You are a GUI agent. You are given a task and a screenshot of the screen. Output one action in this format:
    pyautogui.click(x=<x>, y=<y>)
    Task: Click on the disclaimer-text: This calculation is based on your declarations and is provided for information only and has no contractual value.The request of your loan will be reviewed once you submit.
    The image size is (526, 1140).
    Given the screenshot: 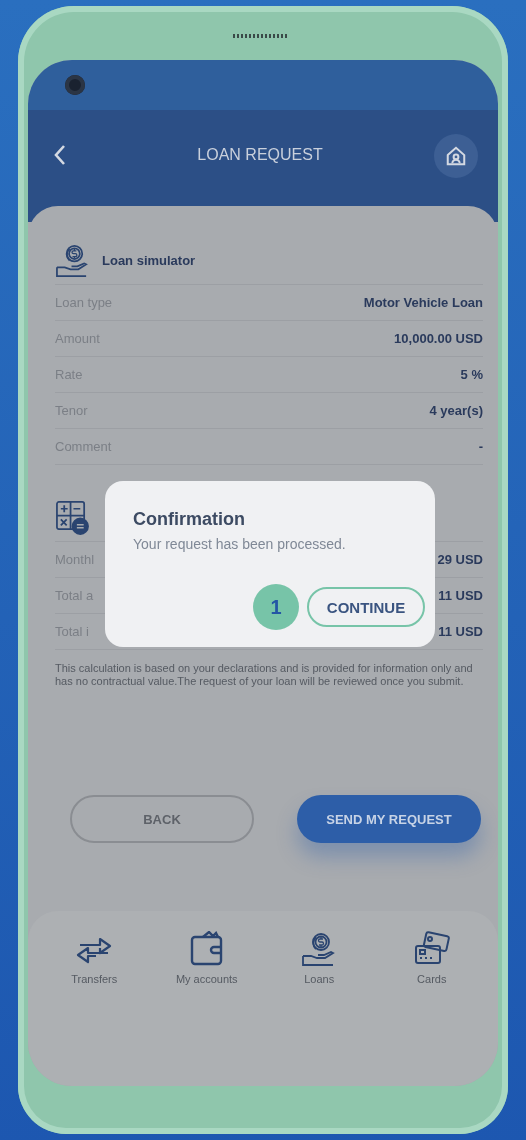 What is the action you would take?
    pyautogui.click(x=264, y=675)
    